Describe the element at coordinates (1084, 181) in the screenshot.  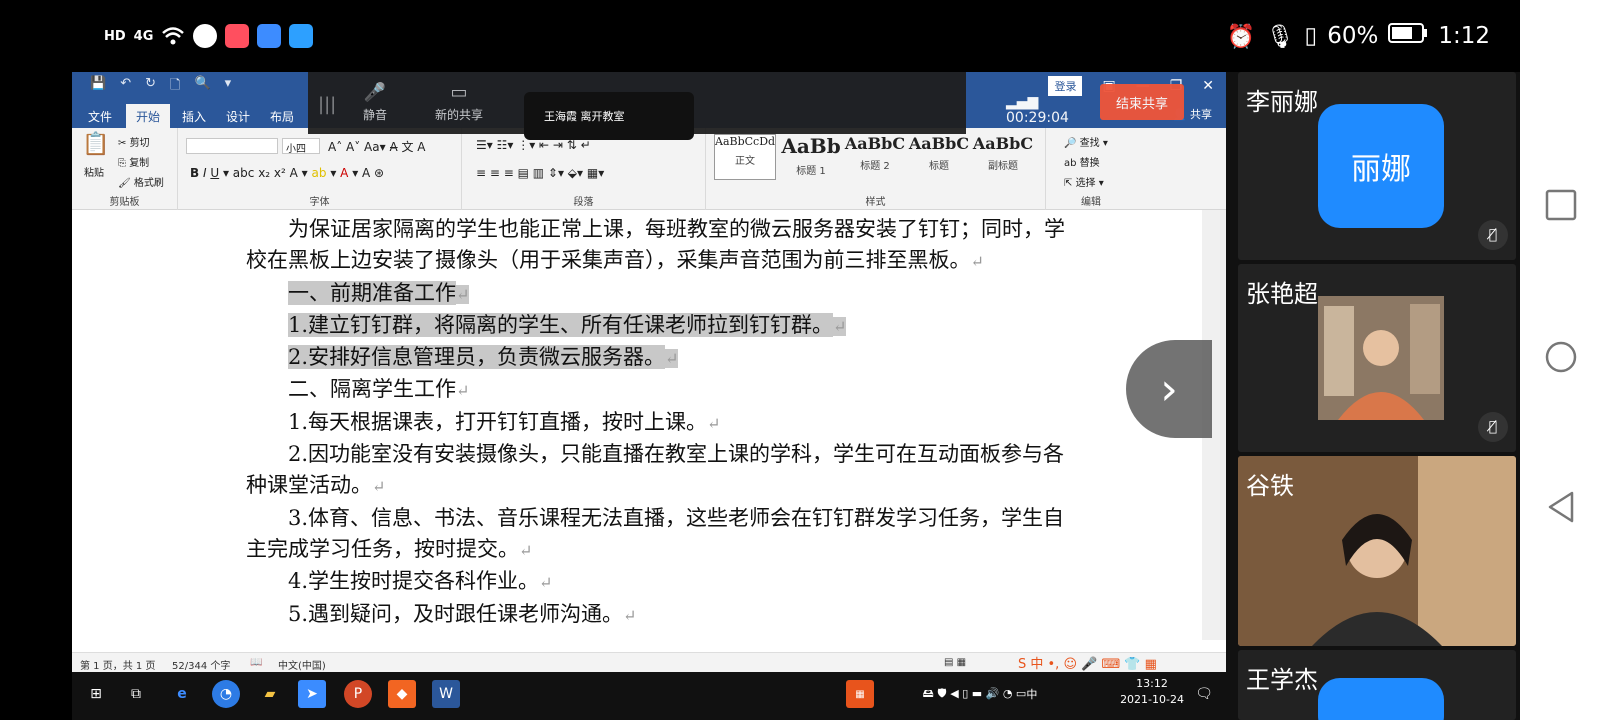
I see `select-button: ⇱ 选择 ▾` at that location.